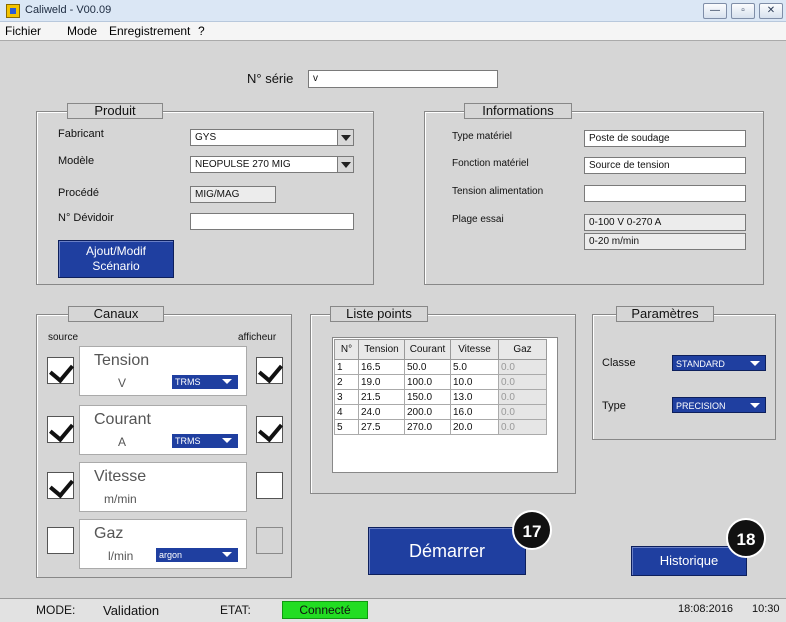  I want to click on tension-name: Tension, so click(122, 360).